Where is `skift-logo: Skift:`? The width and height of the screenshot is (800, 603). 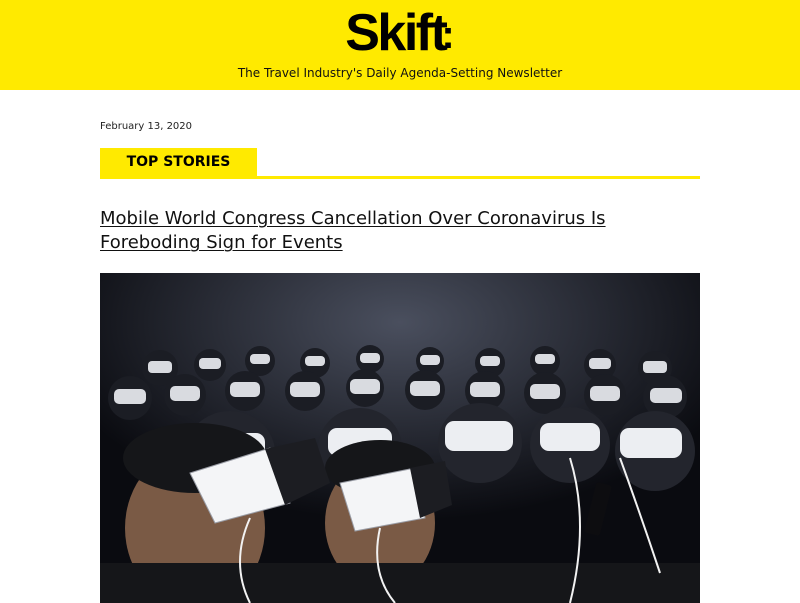
skift-logo: Skift: is located at coordinates (400, 35).